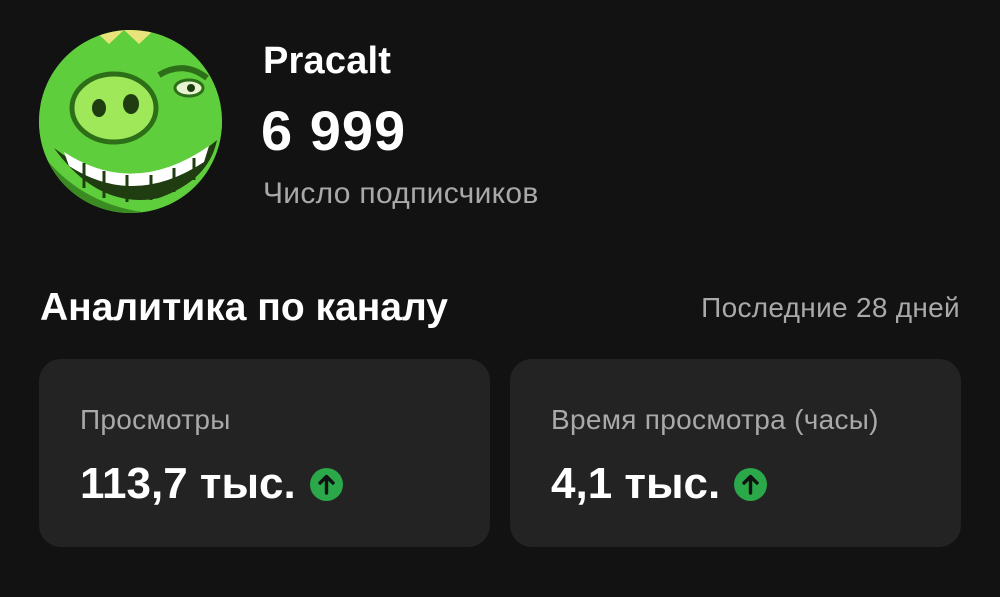 The height and width of the screenshot is (597, 1000). I want to click on watch-time-value: 4,1 тыс., so click(636, 483).